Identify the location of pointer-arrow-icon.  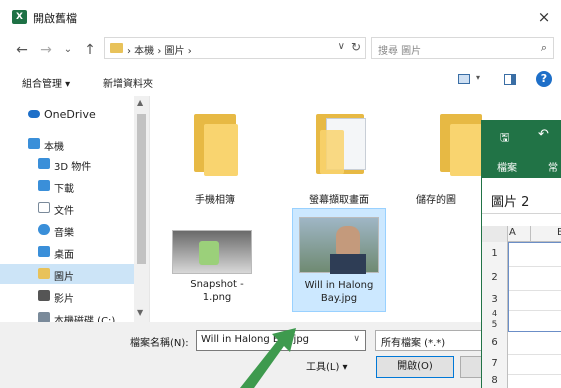
(268, 358).